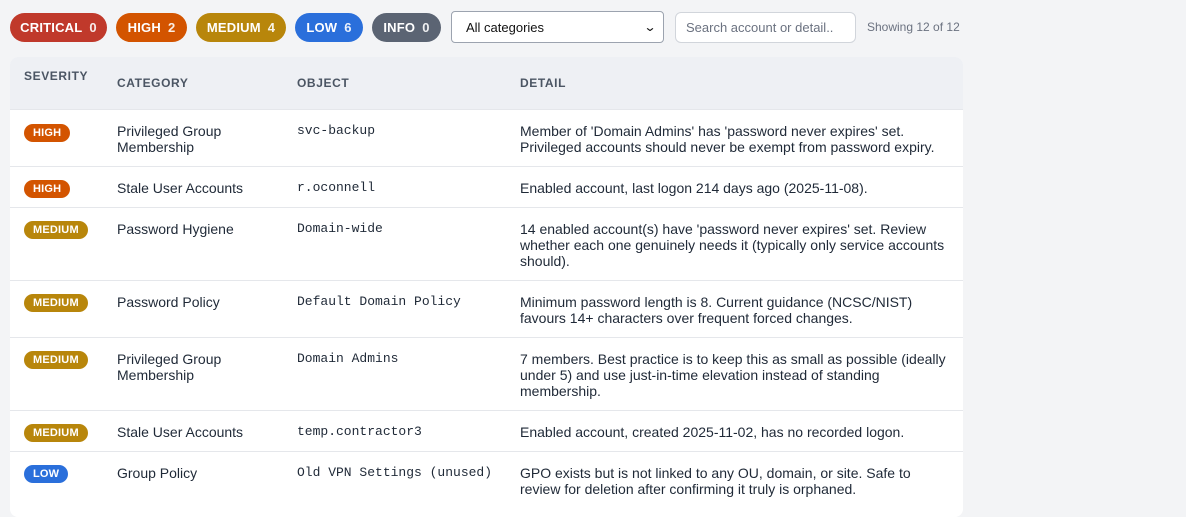  What do you see at coordinates (426, 27) in the screenshot?
I see `filter-info-count: 0` at bounding box center [426, 27].